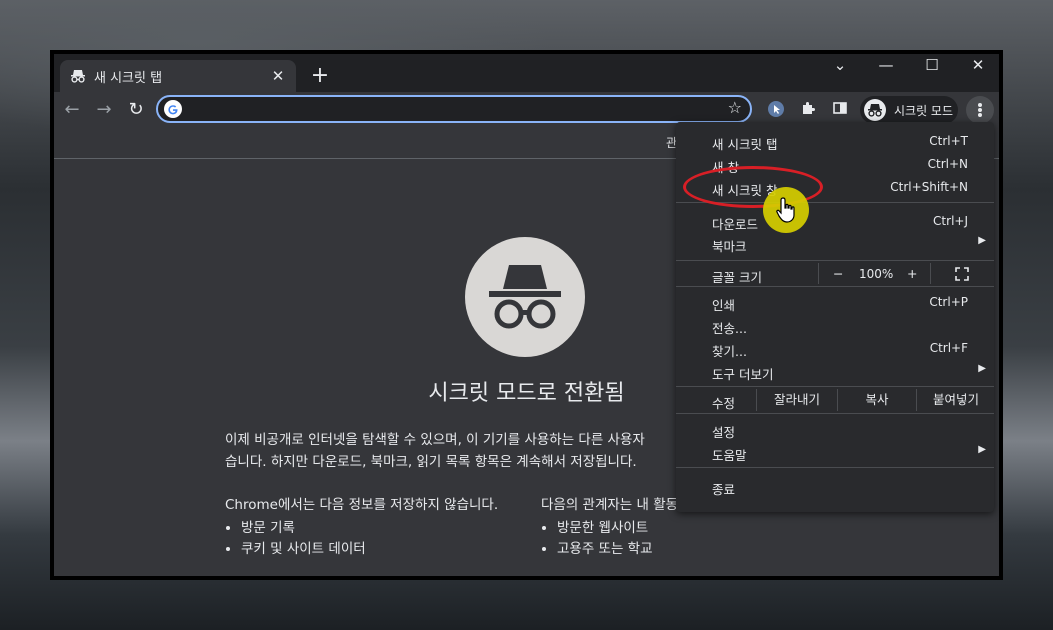  I want to click on tab-title: 새 시크릿 탭, so click(128, 78).